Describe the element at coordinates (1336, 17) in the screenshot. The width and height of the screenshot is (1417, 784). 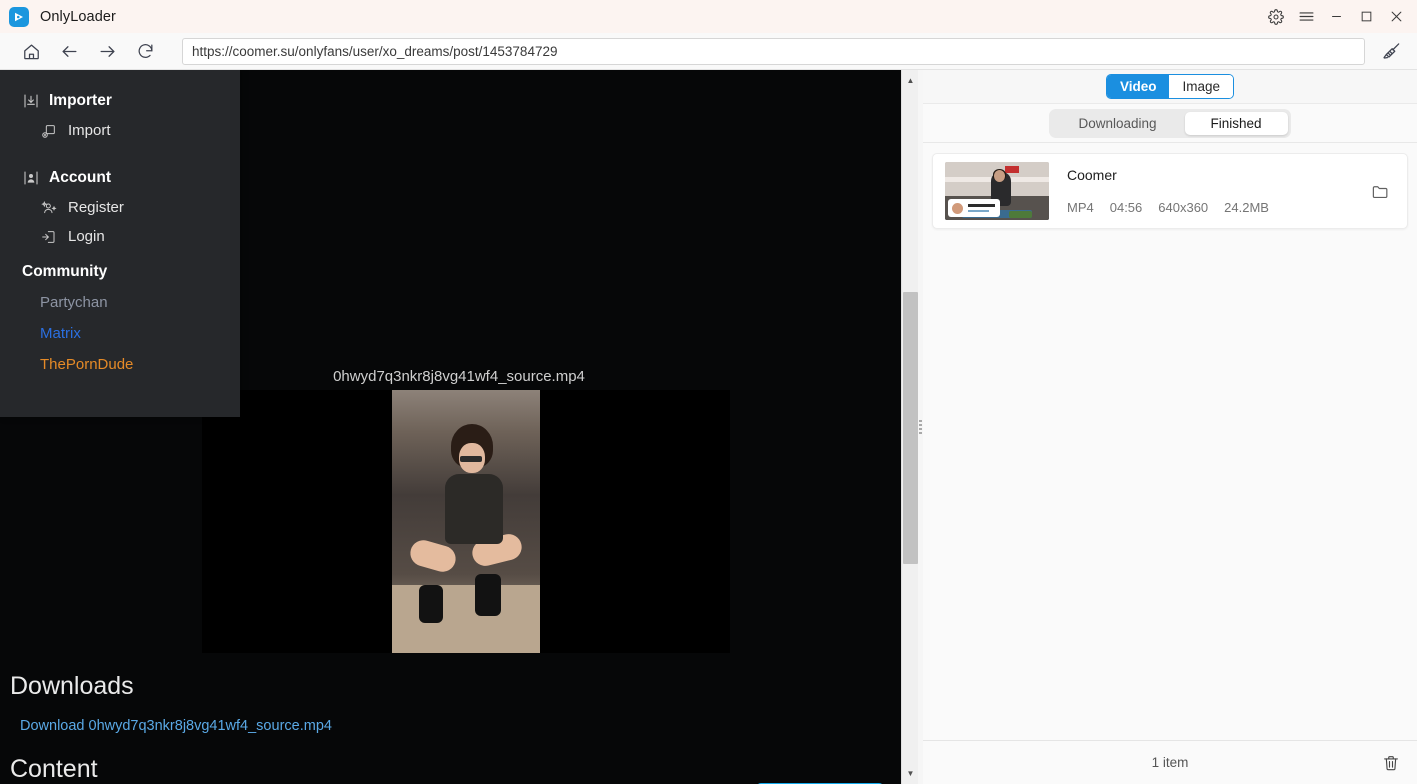
I see `minimize-button` at that location.